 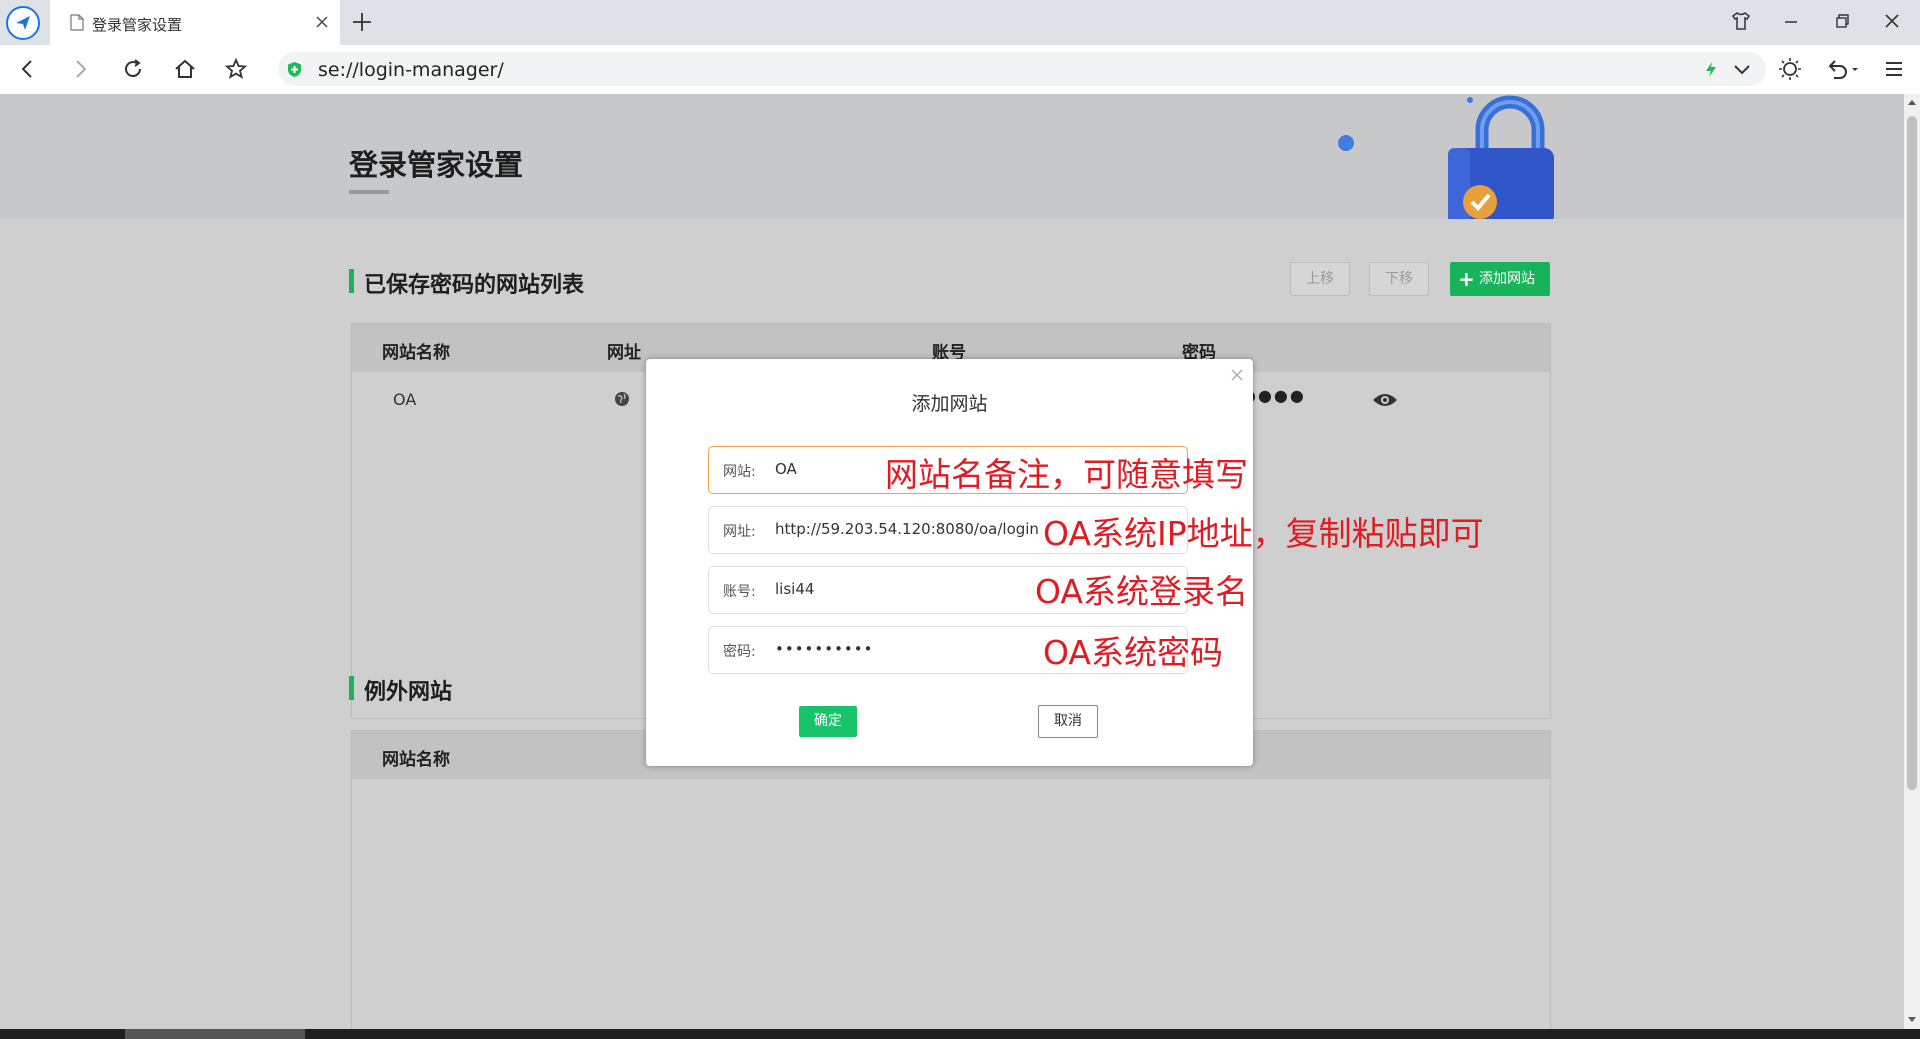 What do you see at coordinates (1892, 21) in the screenshot?
I see `close-window-icon` at bounding box center [1892, 21].